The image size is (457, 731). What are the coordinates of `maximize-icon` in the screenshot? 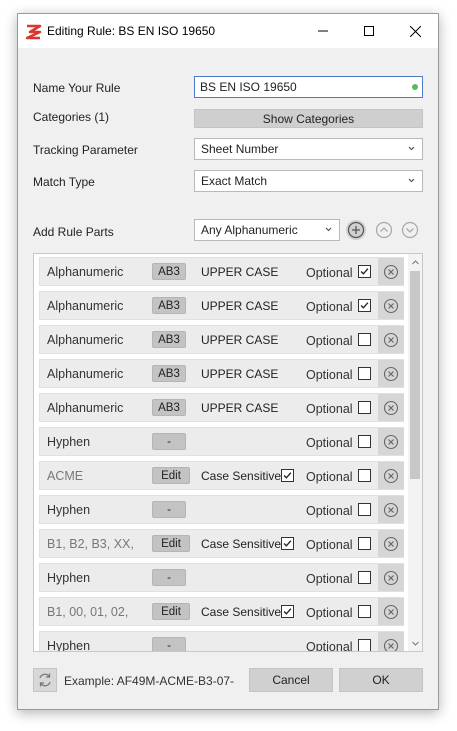 It's located at (369, 31).